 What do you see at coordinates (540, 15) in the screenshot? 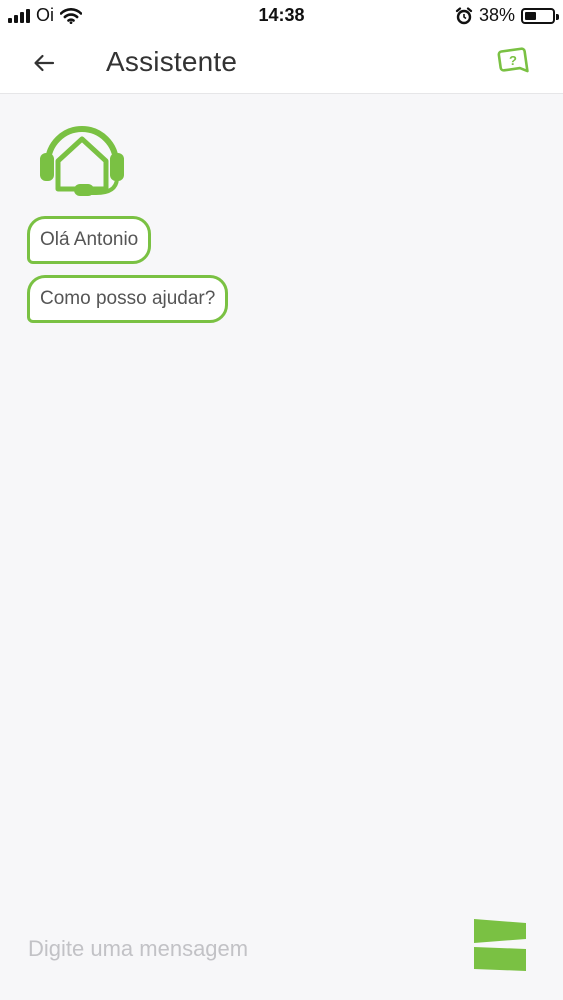
I see `battery-icon` at bounding box center [540, 15].